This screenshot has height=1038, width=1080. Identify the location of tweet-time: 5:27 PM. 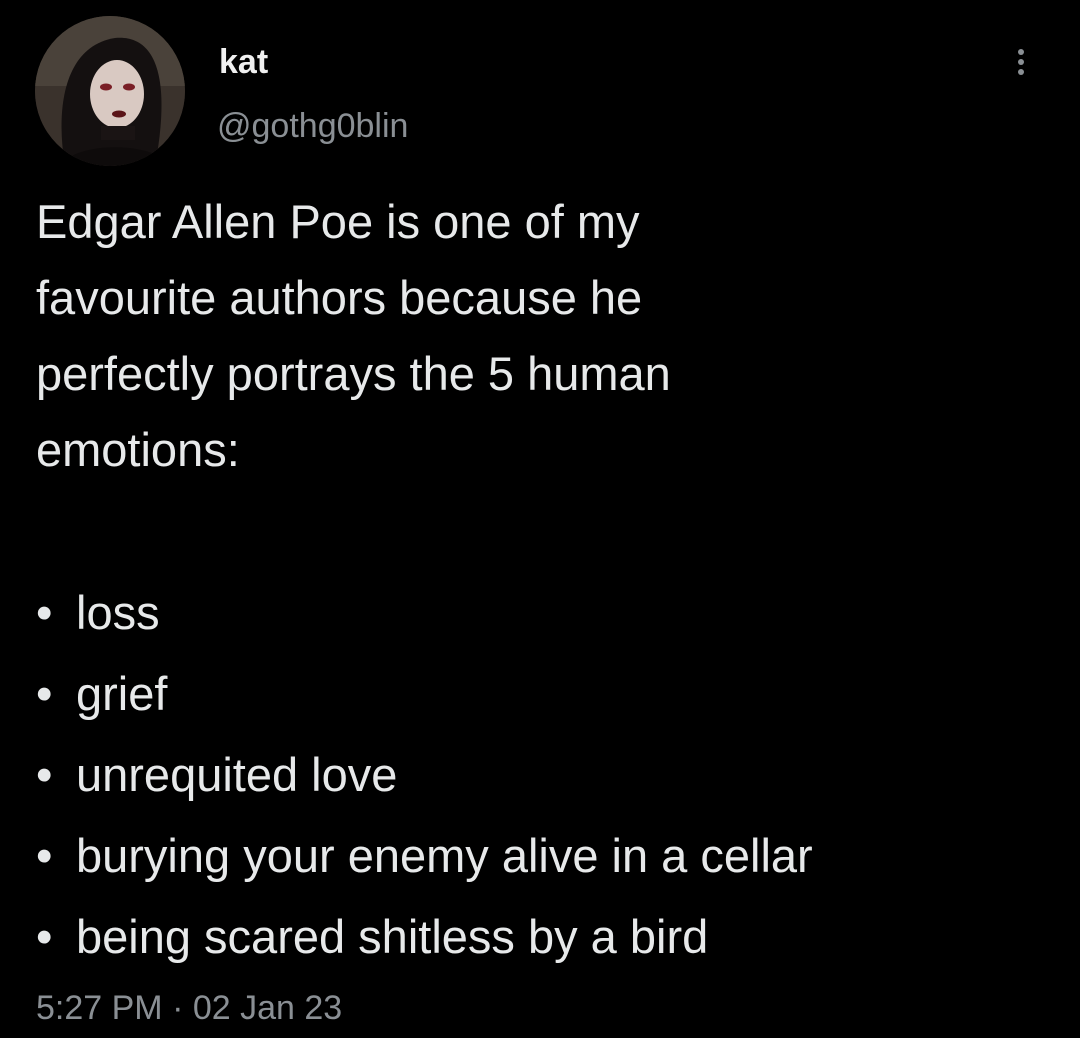
(99, 1008).